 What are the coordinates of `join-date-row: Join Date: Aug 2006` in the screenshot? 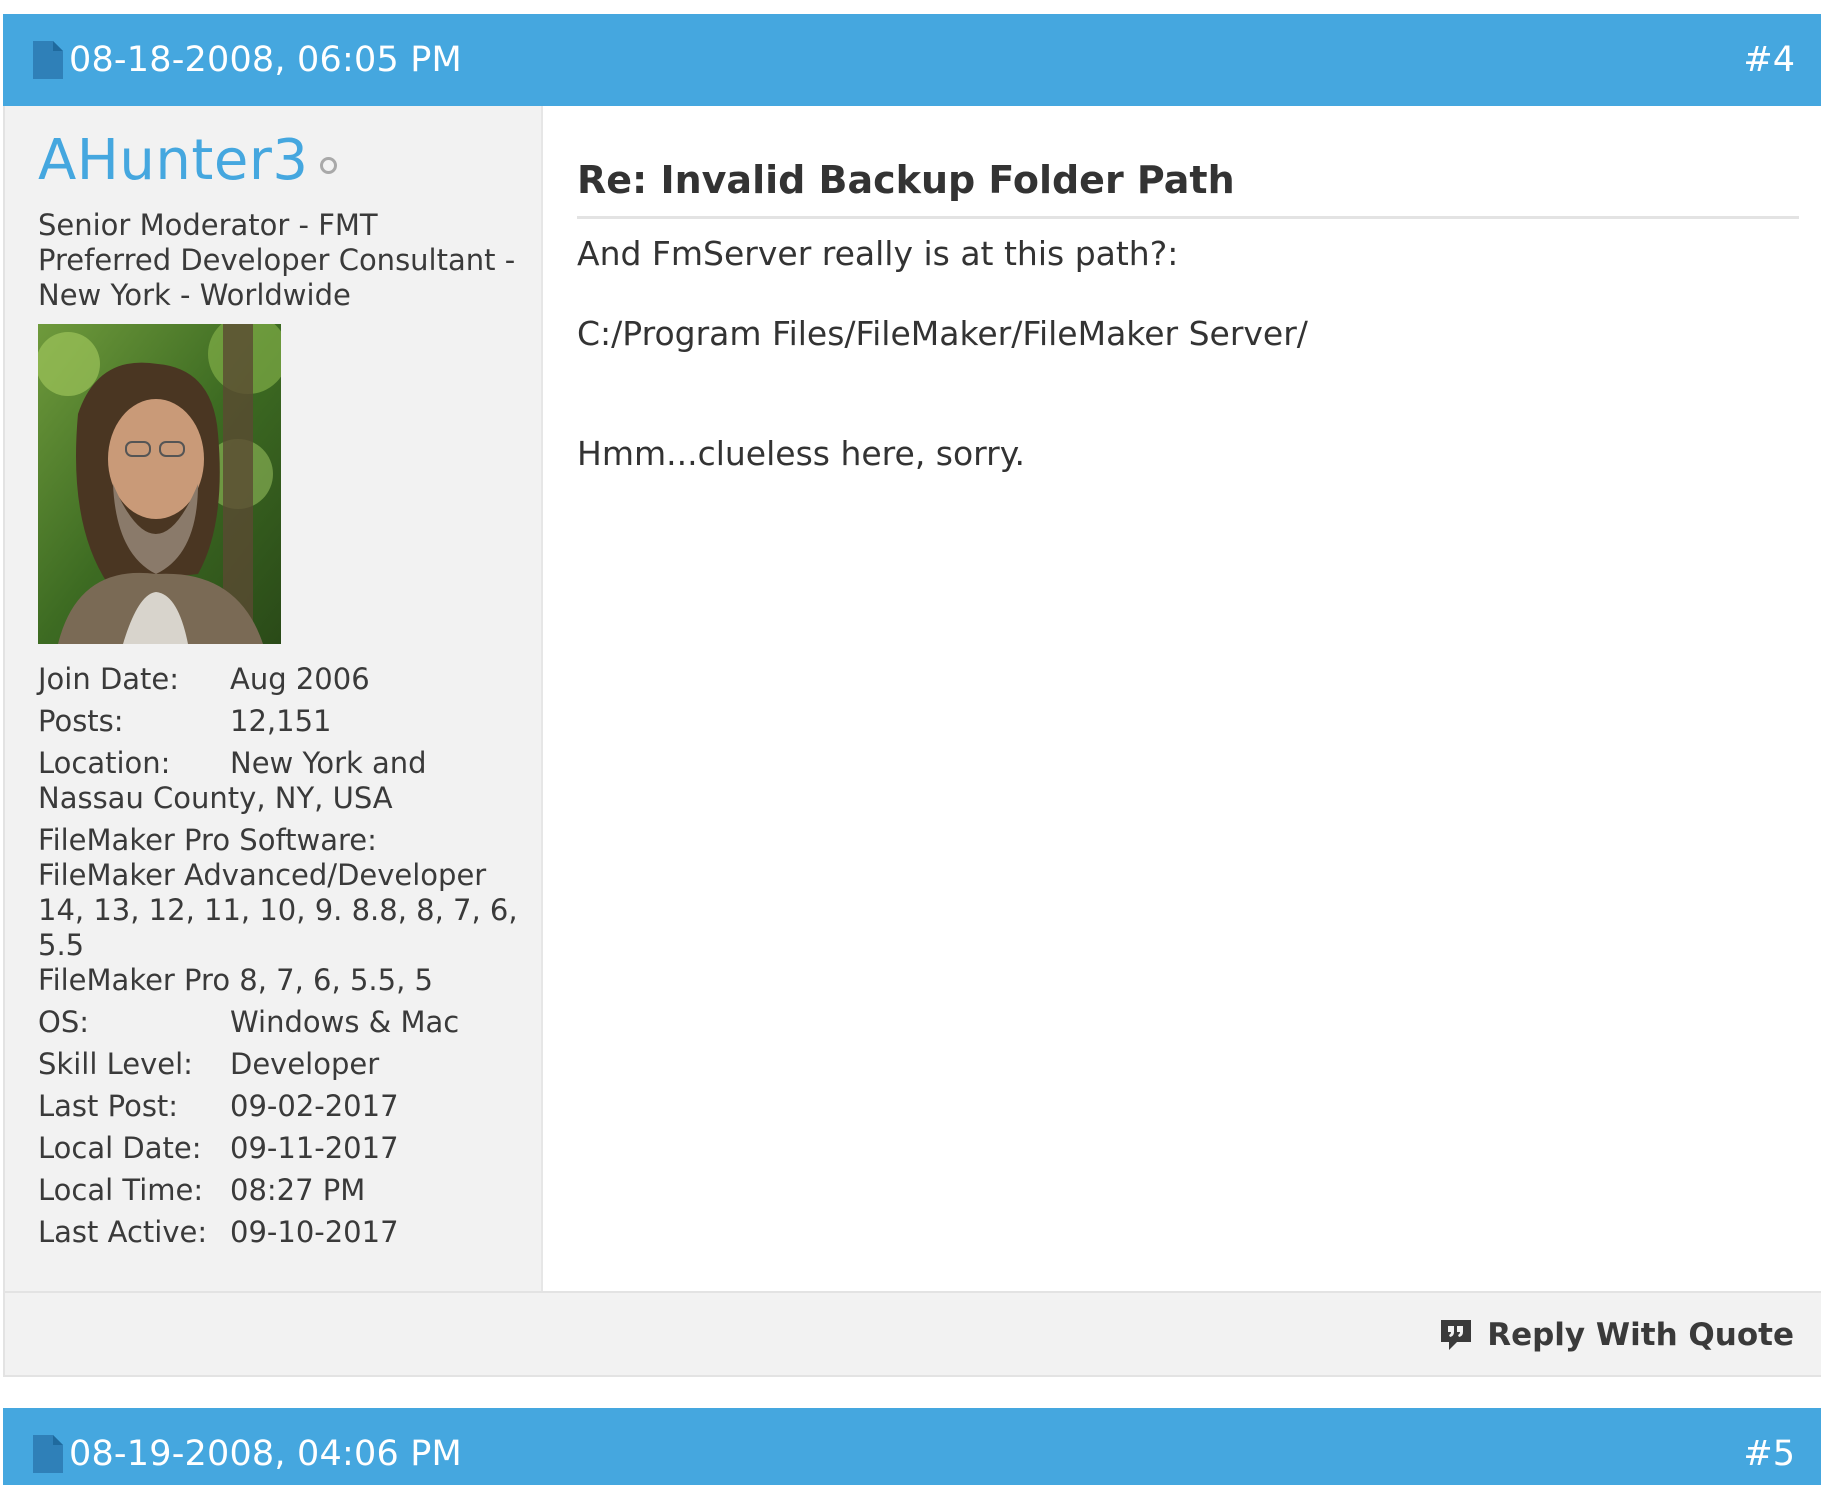 It's located at (278, 679).